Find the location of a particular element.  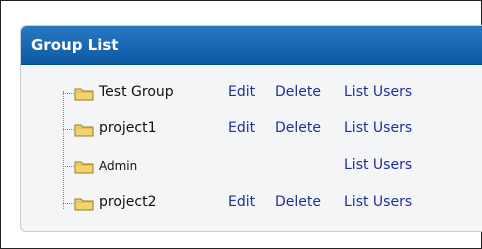

group-name: Test Group is located at coordinates (136, 92).